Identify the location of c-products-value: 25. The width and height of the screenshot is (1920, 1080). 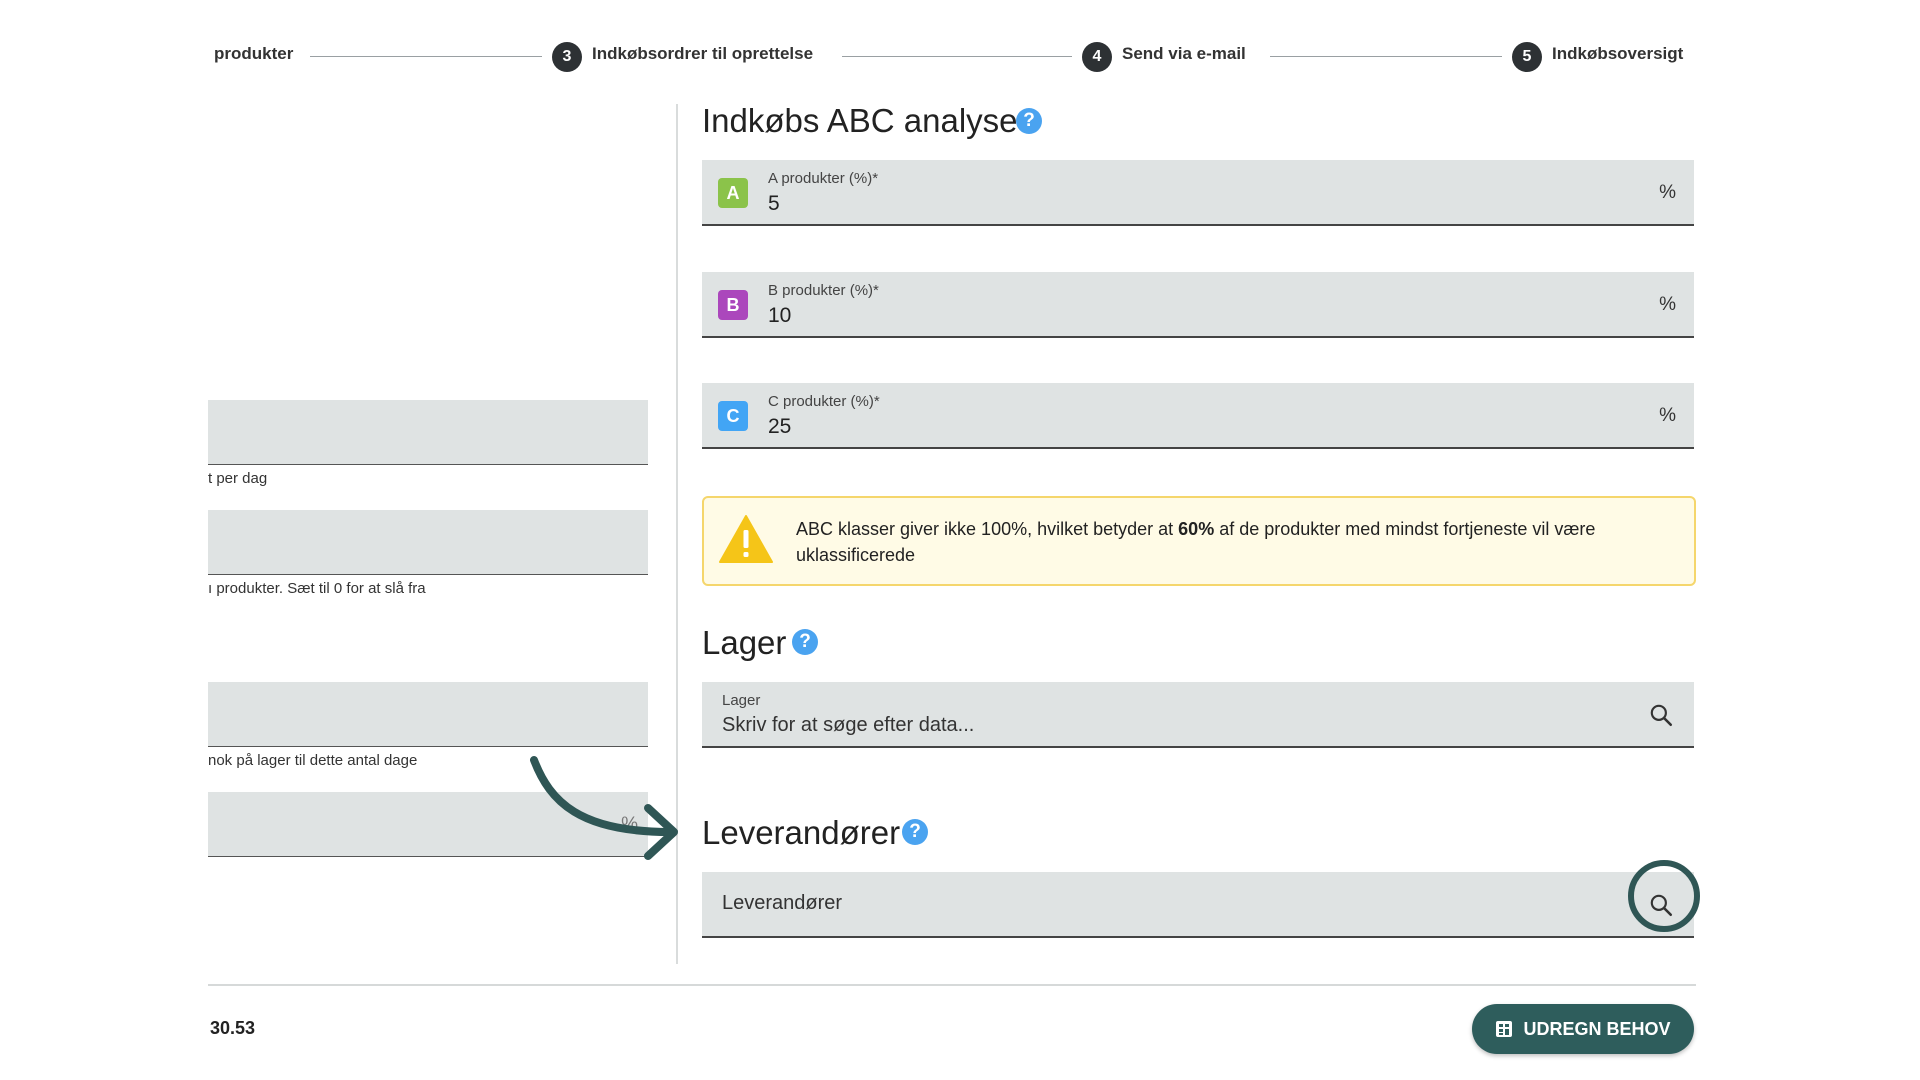
(779, 427).